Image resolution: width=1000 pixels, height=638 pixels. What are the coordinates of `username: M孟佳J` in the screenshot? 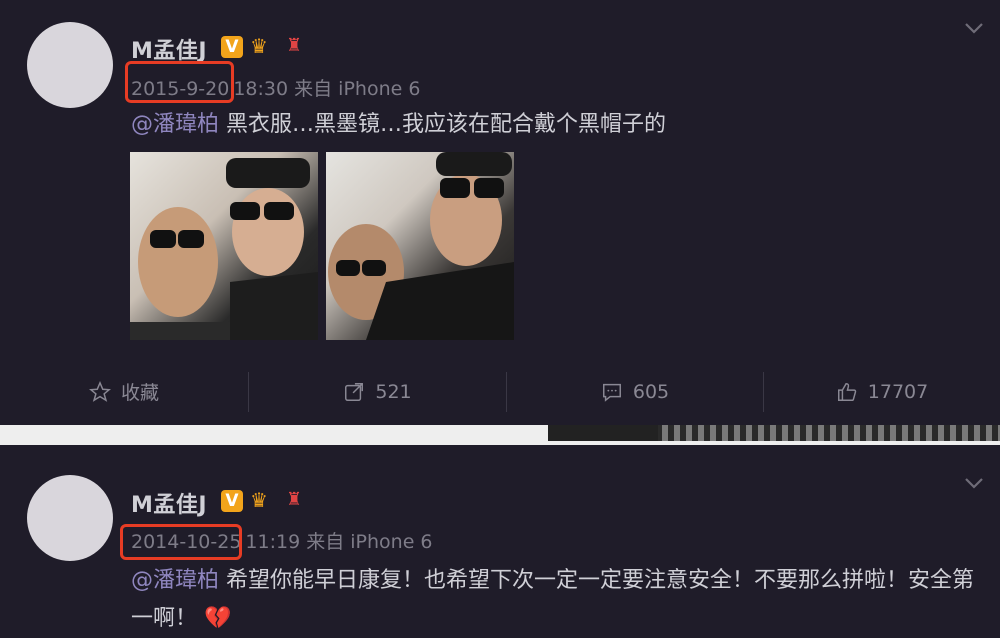 It's located at (169, 503).